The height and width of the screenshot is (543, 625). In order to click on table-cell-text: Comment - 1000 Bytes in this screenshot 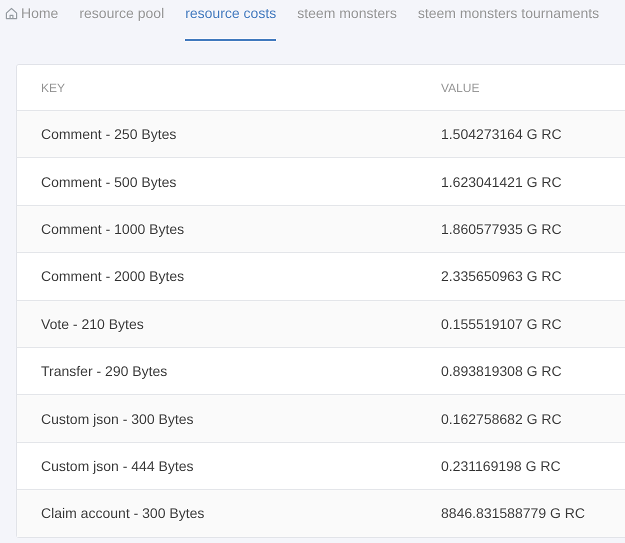, I will do `click(113, 228)`.